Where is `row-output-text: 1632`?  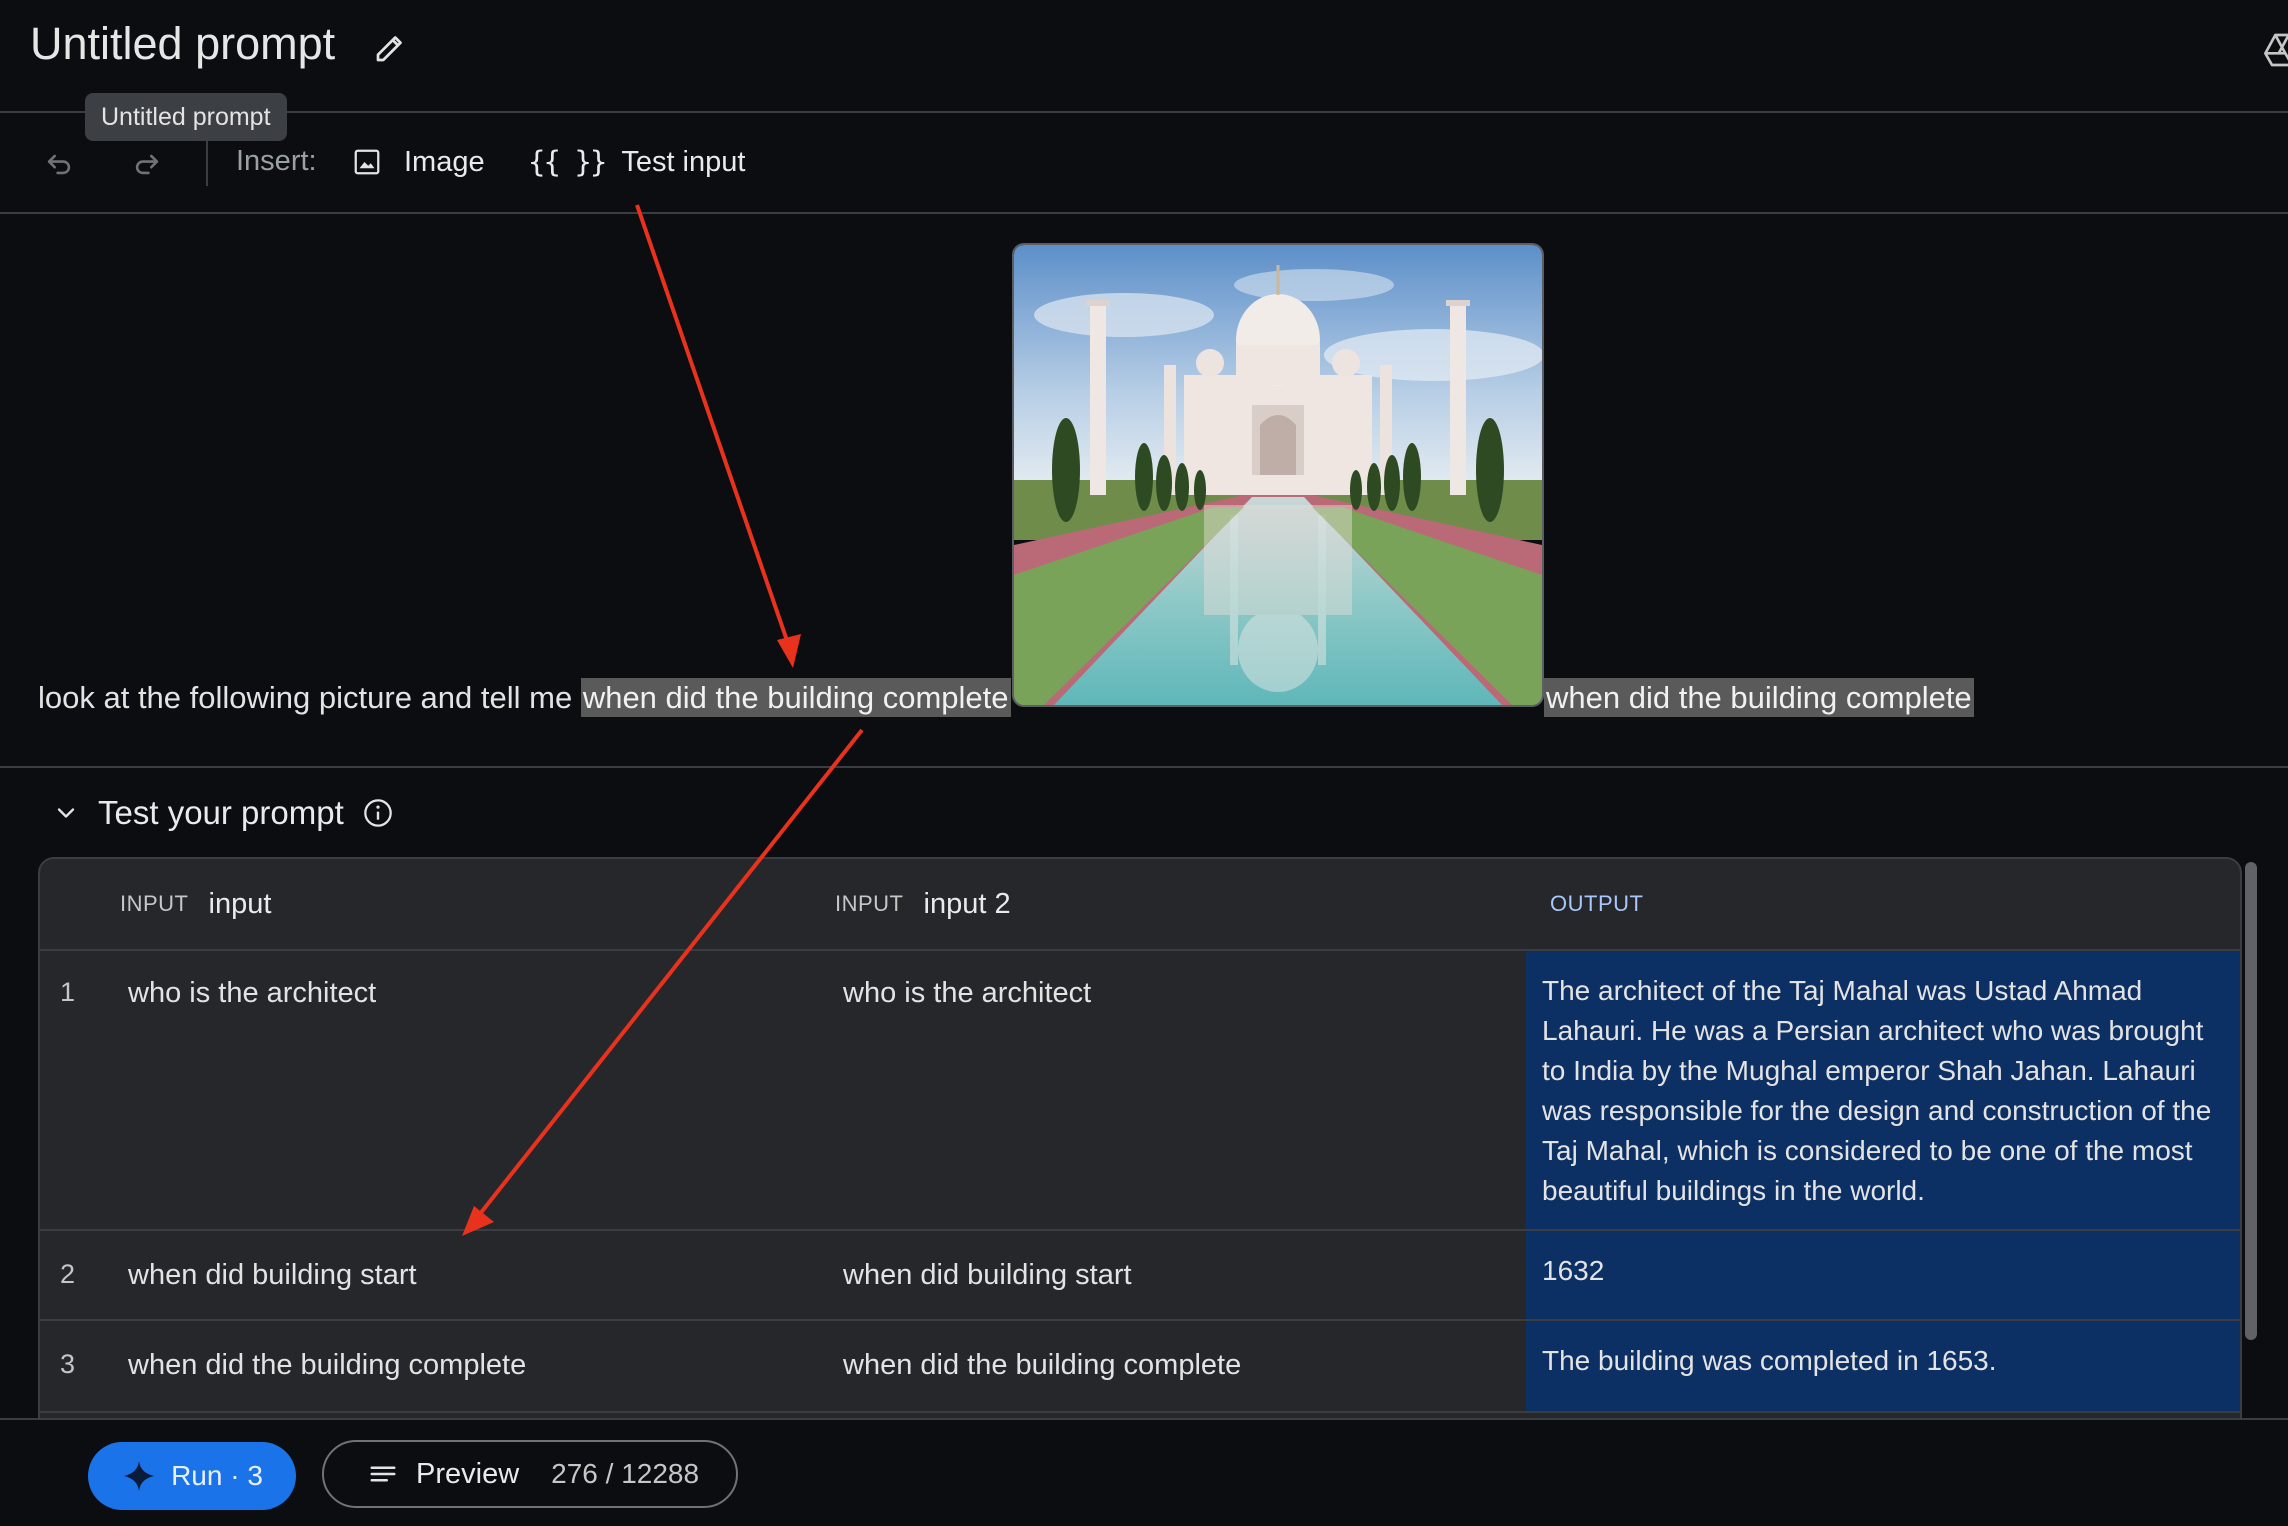
row-output-text: 1632 is located at coordinates (1573, 1270).